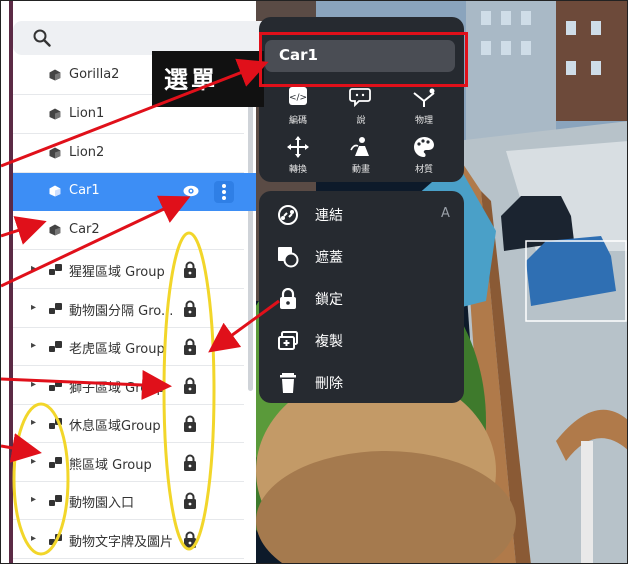 This screenshot has height=564, width=628. I want to click on move-icon, so click(298, 147).